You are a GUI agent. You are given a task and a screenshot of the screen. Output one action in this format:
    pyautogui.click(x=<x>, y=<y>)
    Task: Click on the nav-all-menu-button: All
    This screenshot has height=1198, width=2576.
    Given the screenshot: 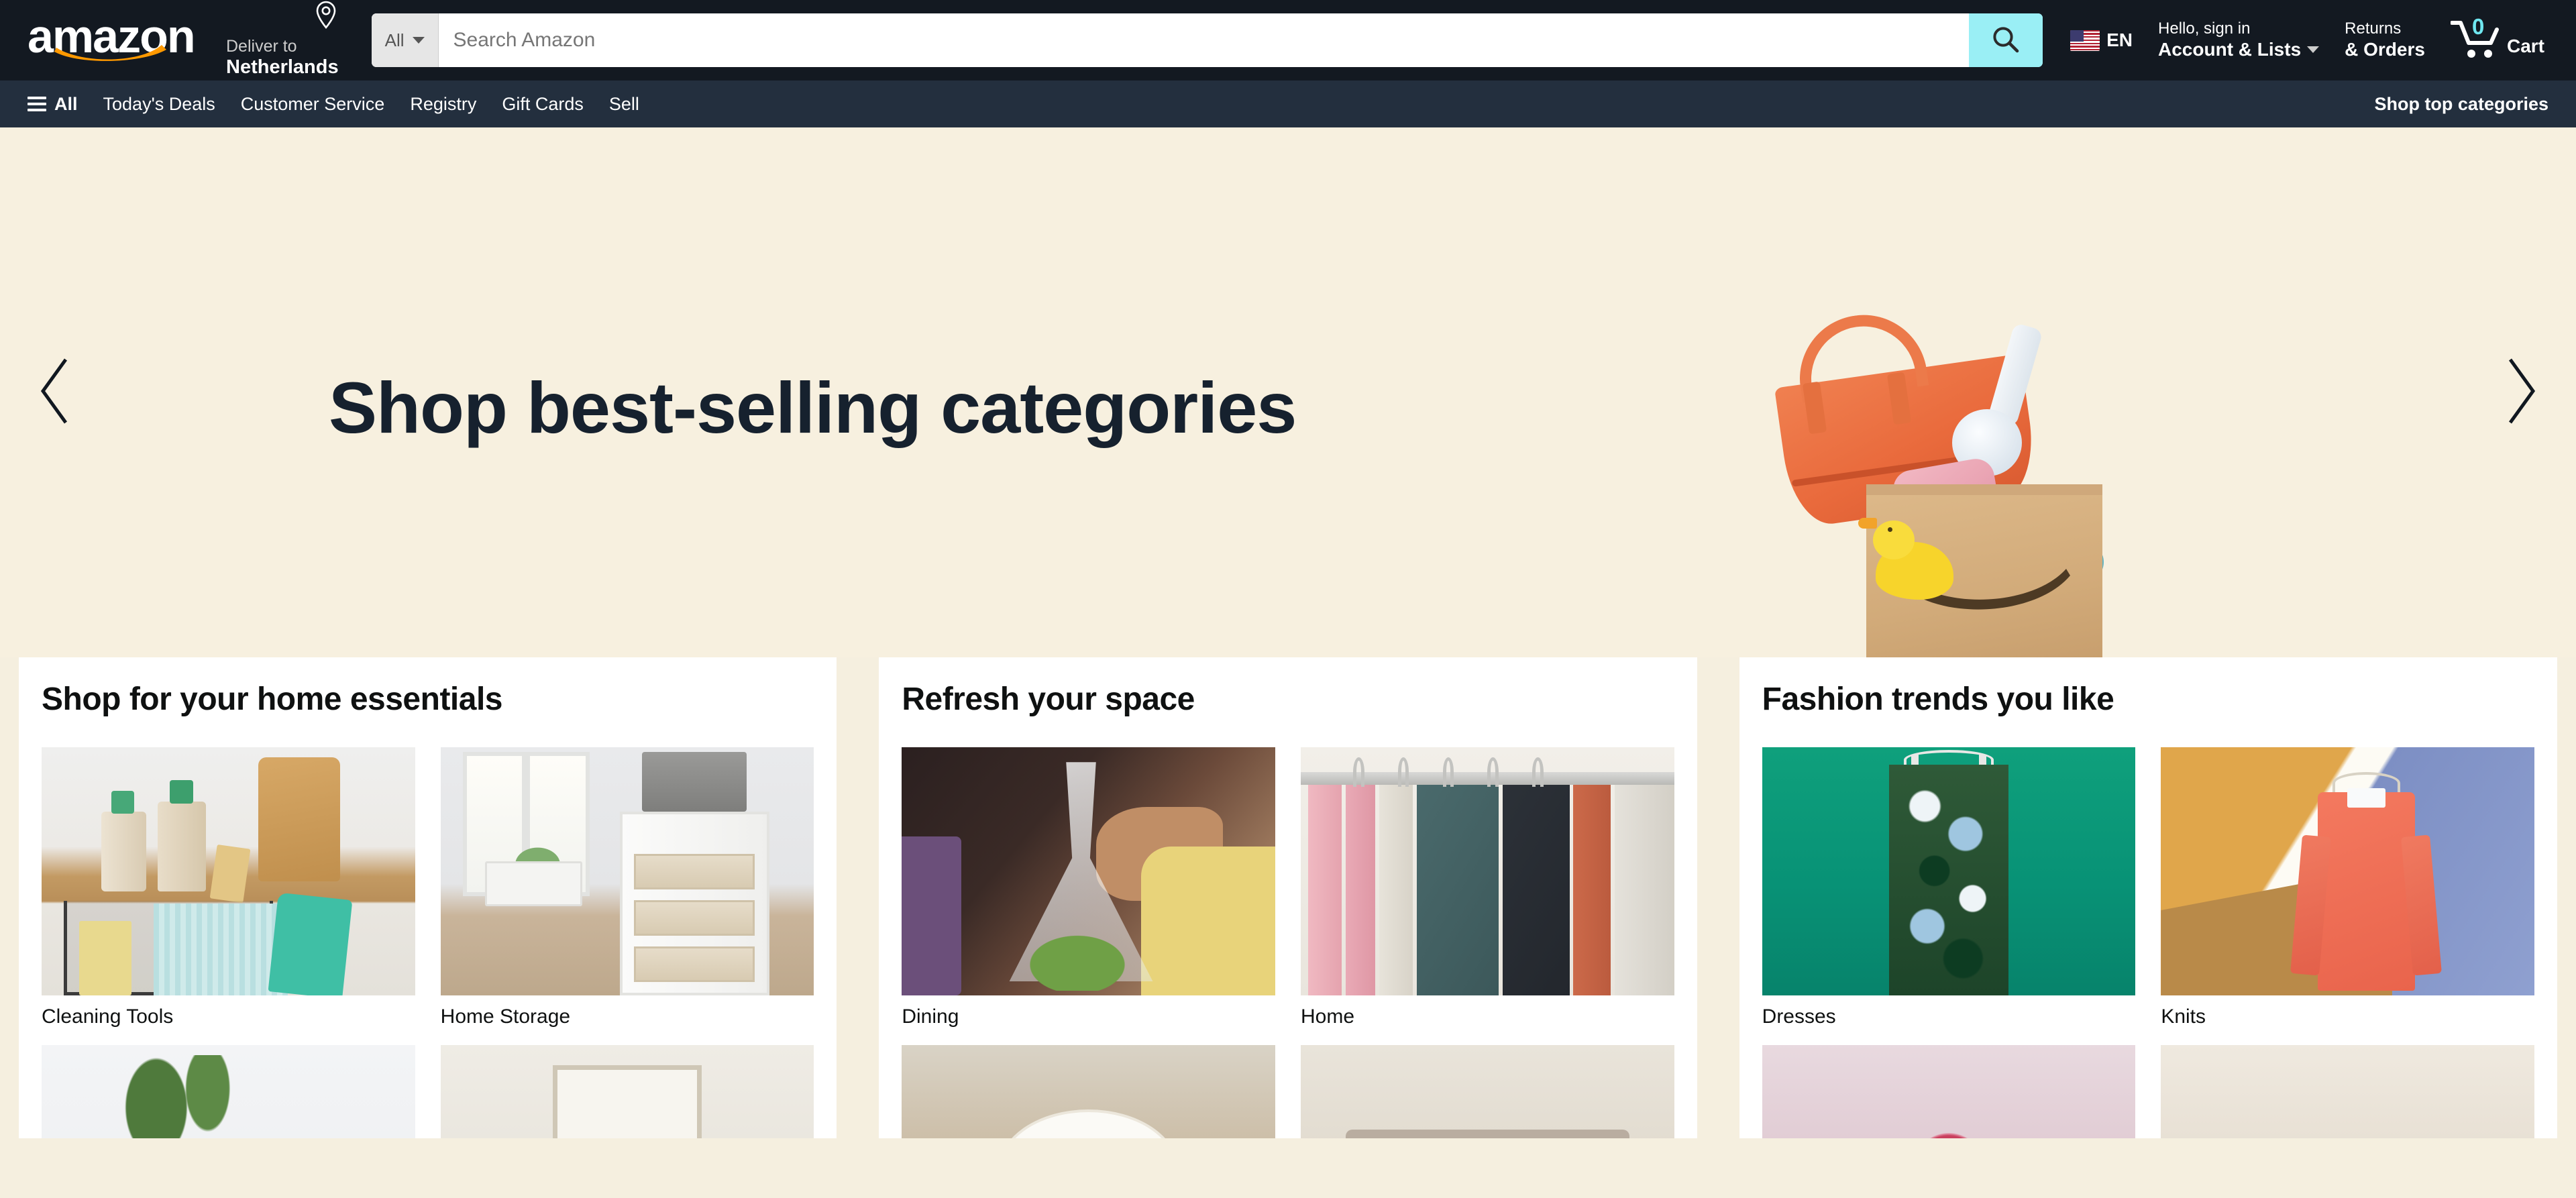 What is the action you would take?
    pyautogui.click(x=53, y=104)
    